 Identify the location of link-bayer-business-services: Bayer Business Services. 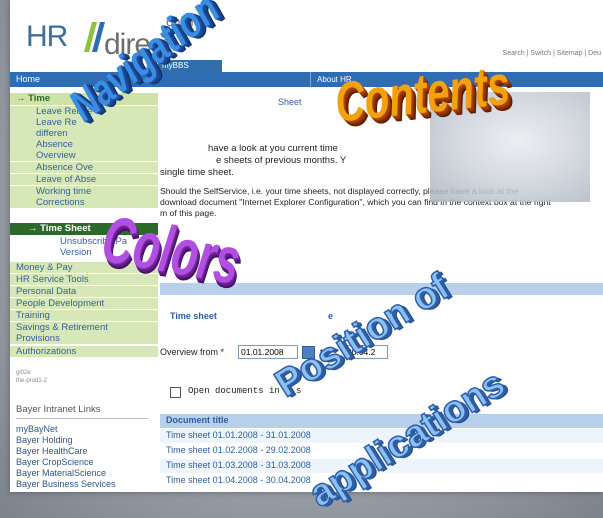
(66, 484).